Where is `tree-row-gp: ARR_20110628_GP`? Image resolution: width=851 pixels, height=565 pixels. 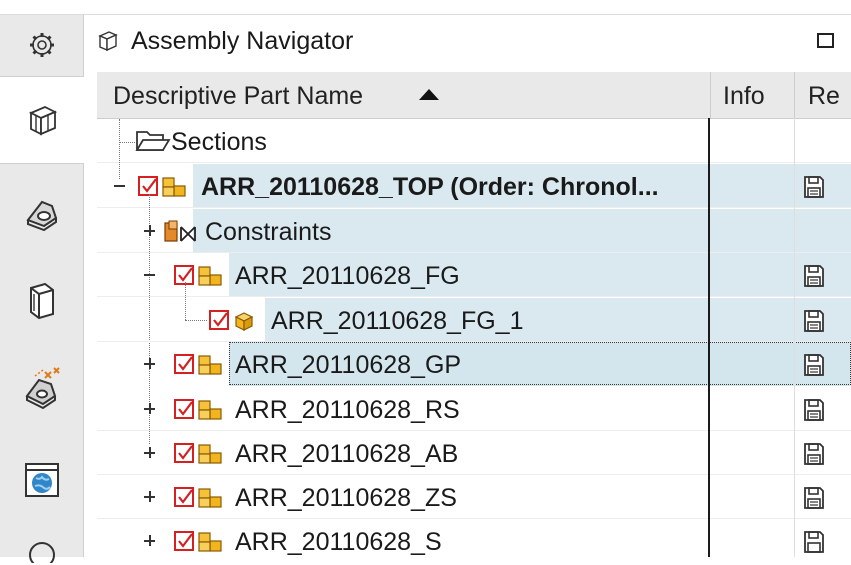
tree-row-gp: ARR_20110628_GP is located at coordinates (474, 364).